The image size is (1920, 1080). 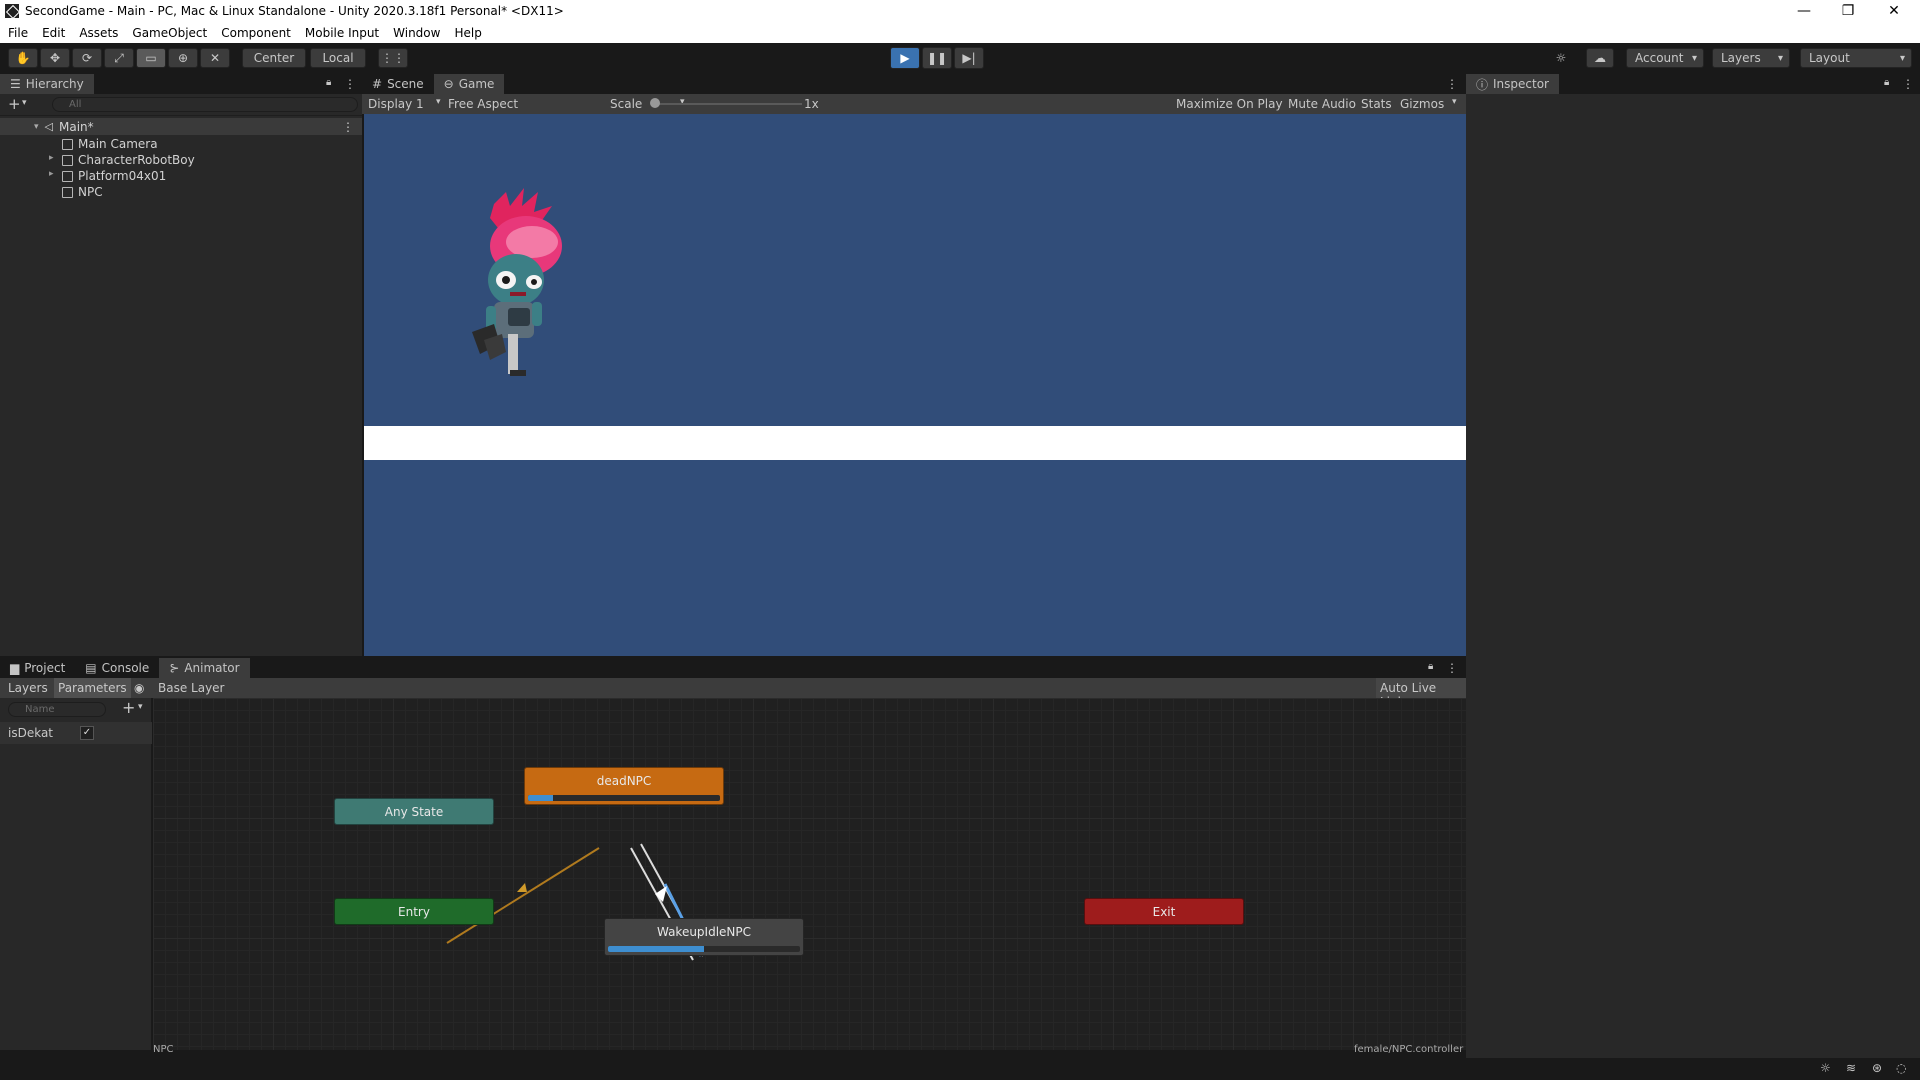 What do you see at coordinates (57, 709) in the screenshot?
I see `parameter-search-input: Name` at bounding box center [57, 709].